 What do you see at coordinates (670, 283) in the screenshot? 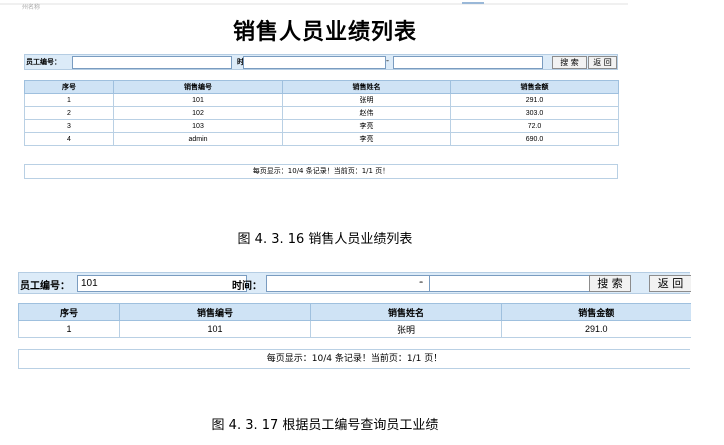
I see `back-button: 返 回` at bounding box center [670, 283].